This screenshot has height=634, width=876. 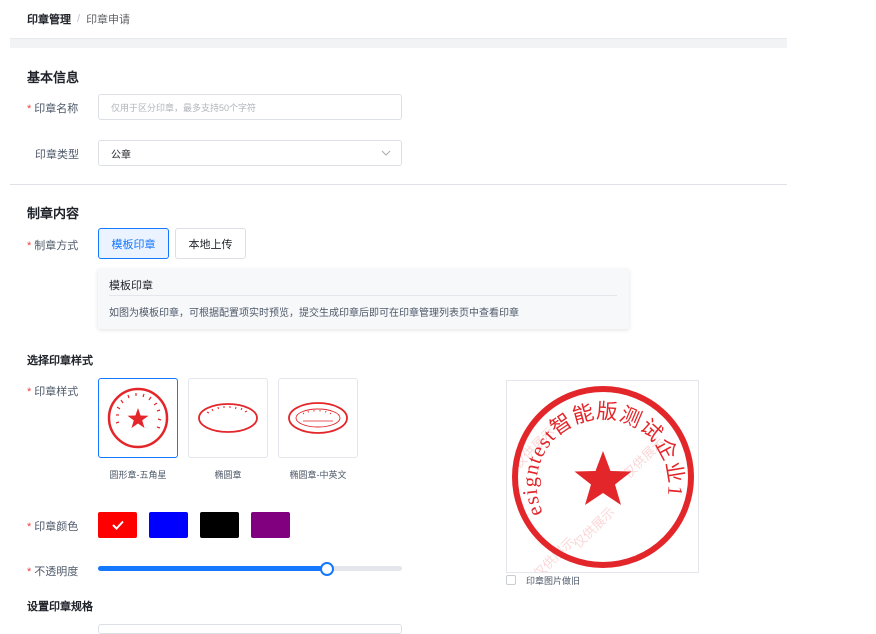 I want to click on color-swatch-black, so click(x=219, y=525).